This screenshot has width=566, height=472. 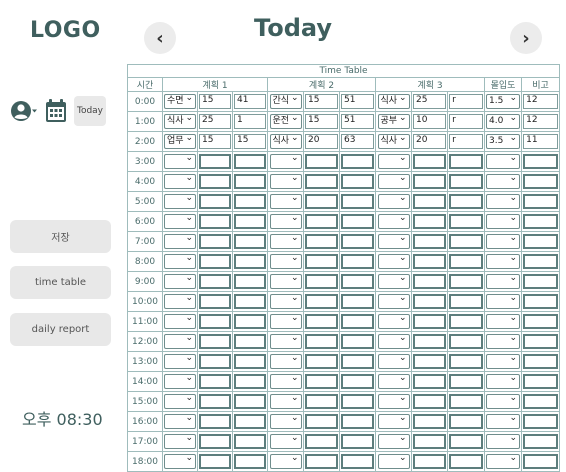 What do you see at coordinates (503, 100) in the screenshot?
I see `focus-select: 1.5` at bounding box center [503, 100].